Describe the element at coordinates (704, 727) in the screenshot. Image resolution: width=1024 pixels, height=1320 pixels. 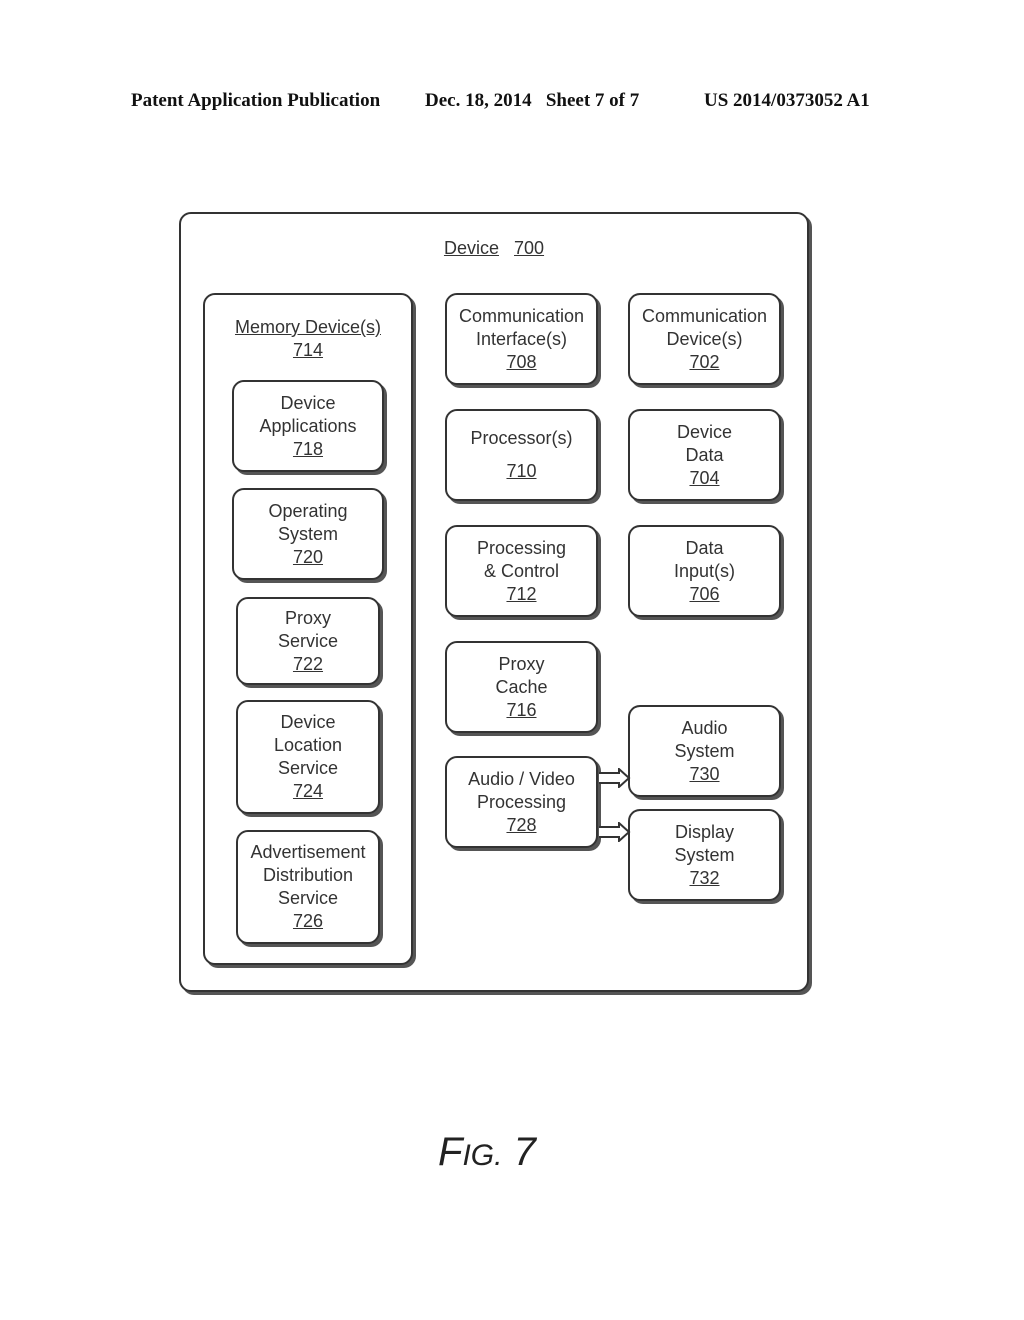
I see `component-label-line: Audio` at that location.